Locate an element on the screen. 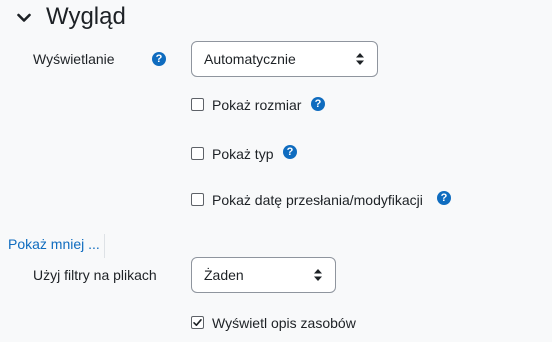  show-type-label: Pokaż typ is located at coordinates (242, 154).